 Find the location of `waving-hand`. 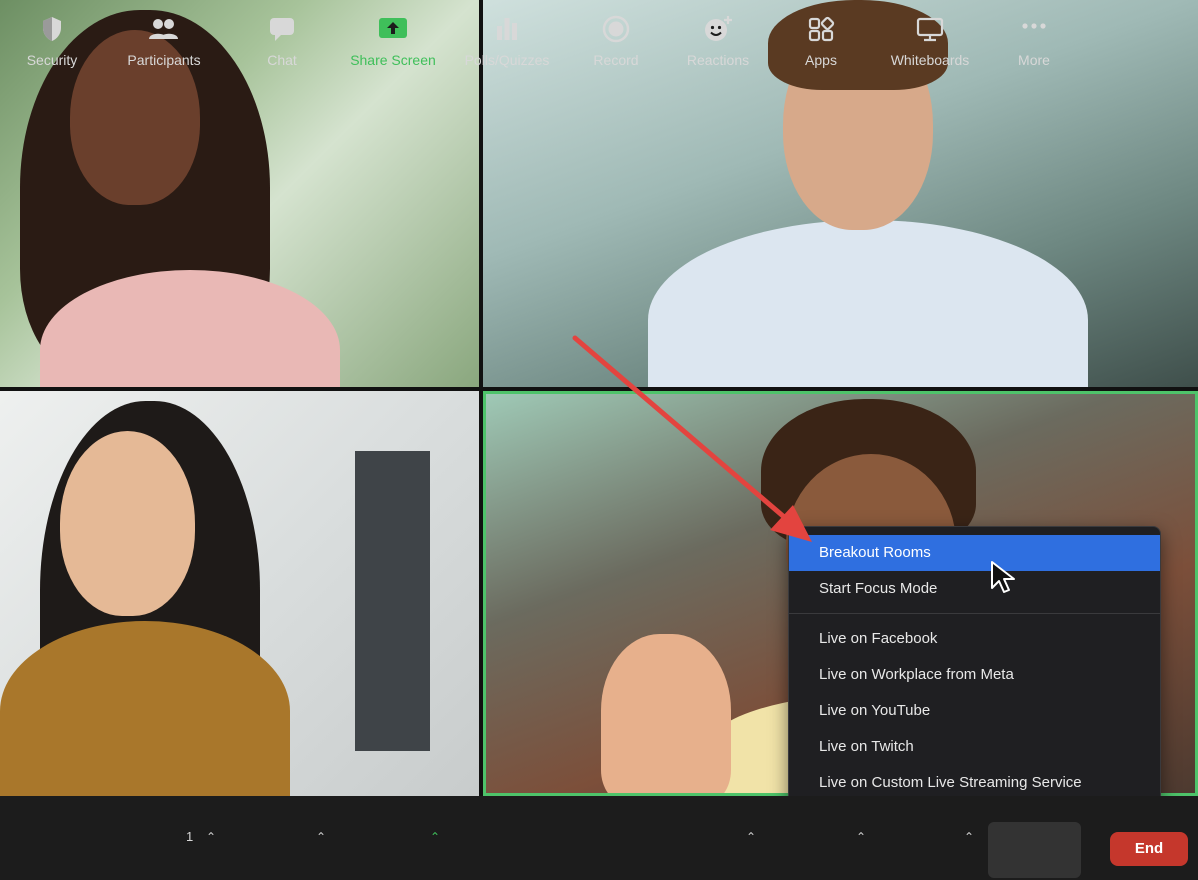

waving-hand is located at coordinates (666, 713).